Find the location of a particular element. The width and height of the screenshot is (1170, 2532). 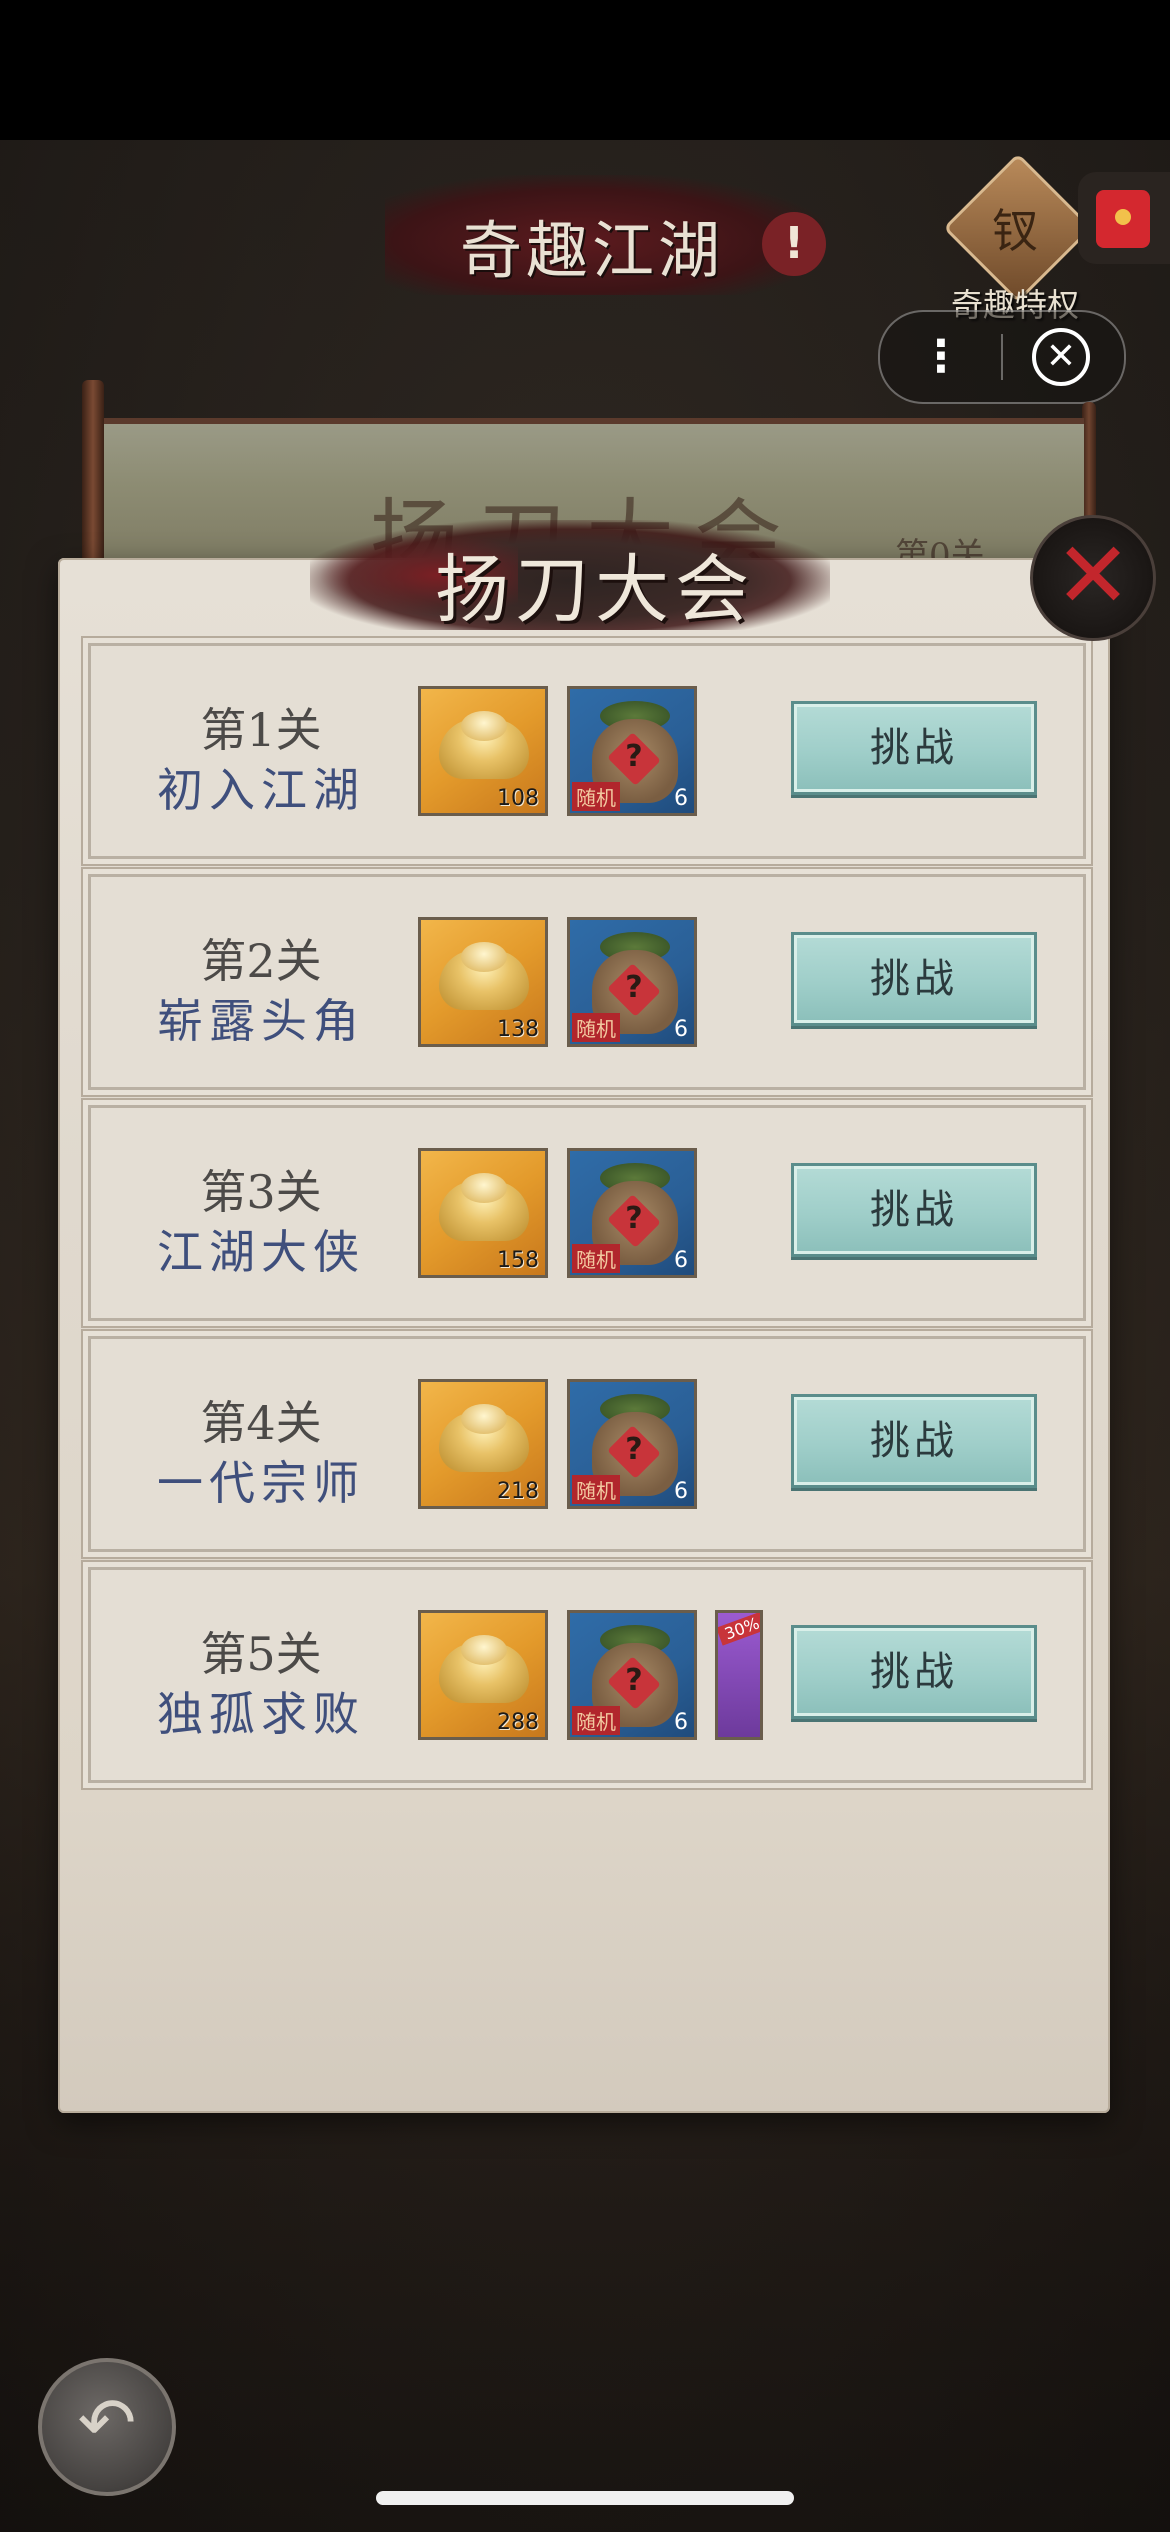

gold-count: 218 is located at coordinates (518, 1491).